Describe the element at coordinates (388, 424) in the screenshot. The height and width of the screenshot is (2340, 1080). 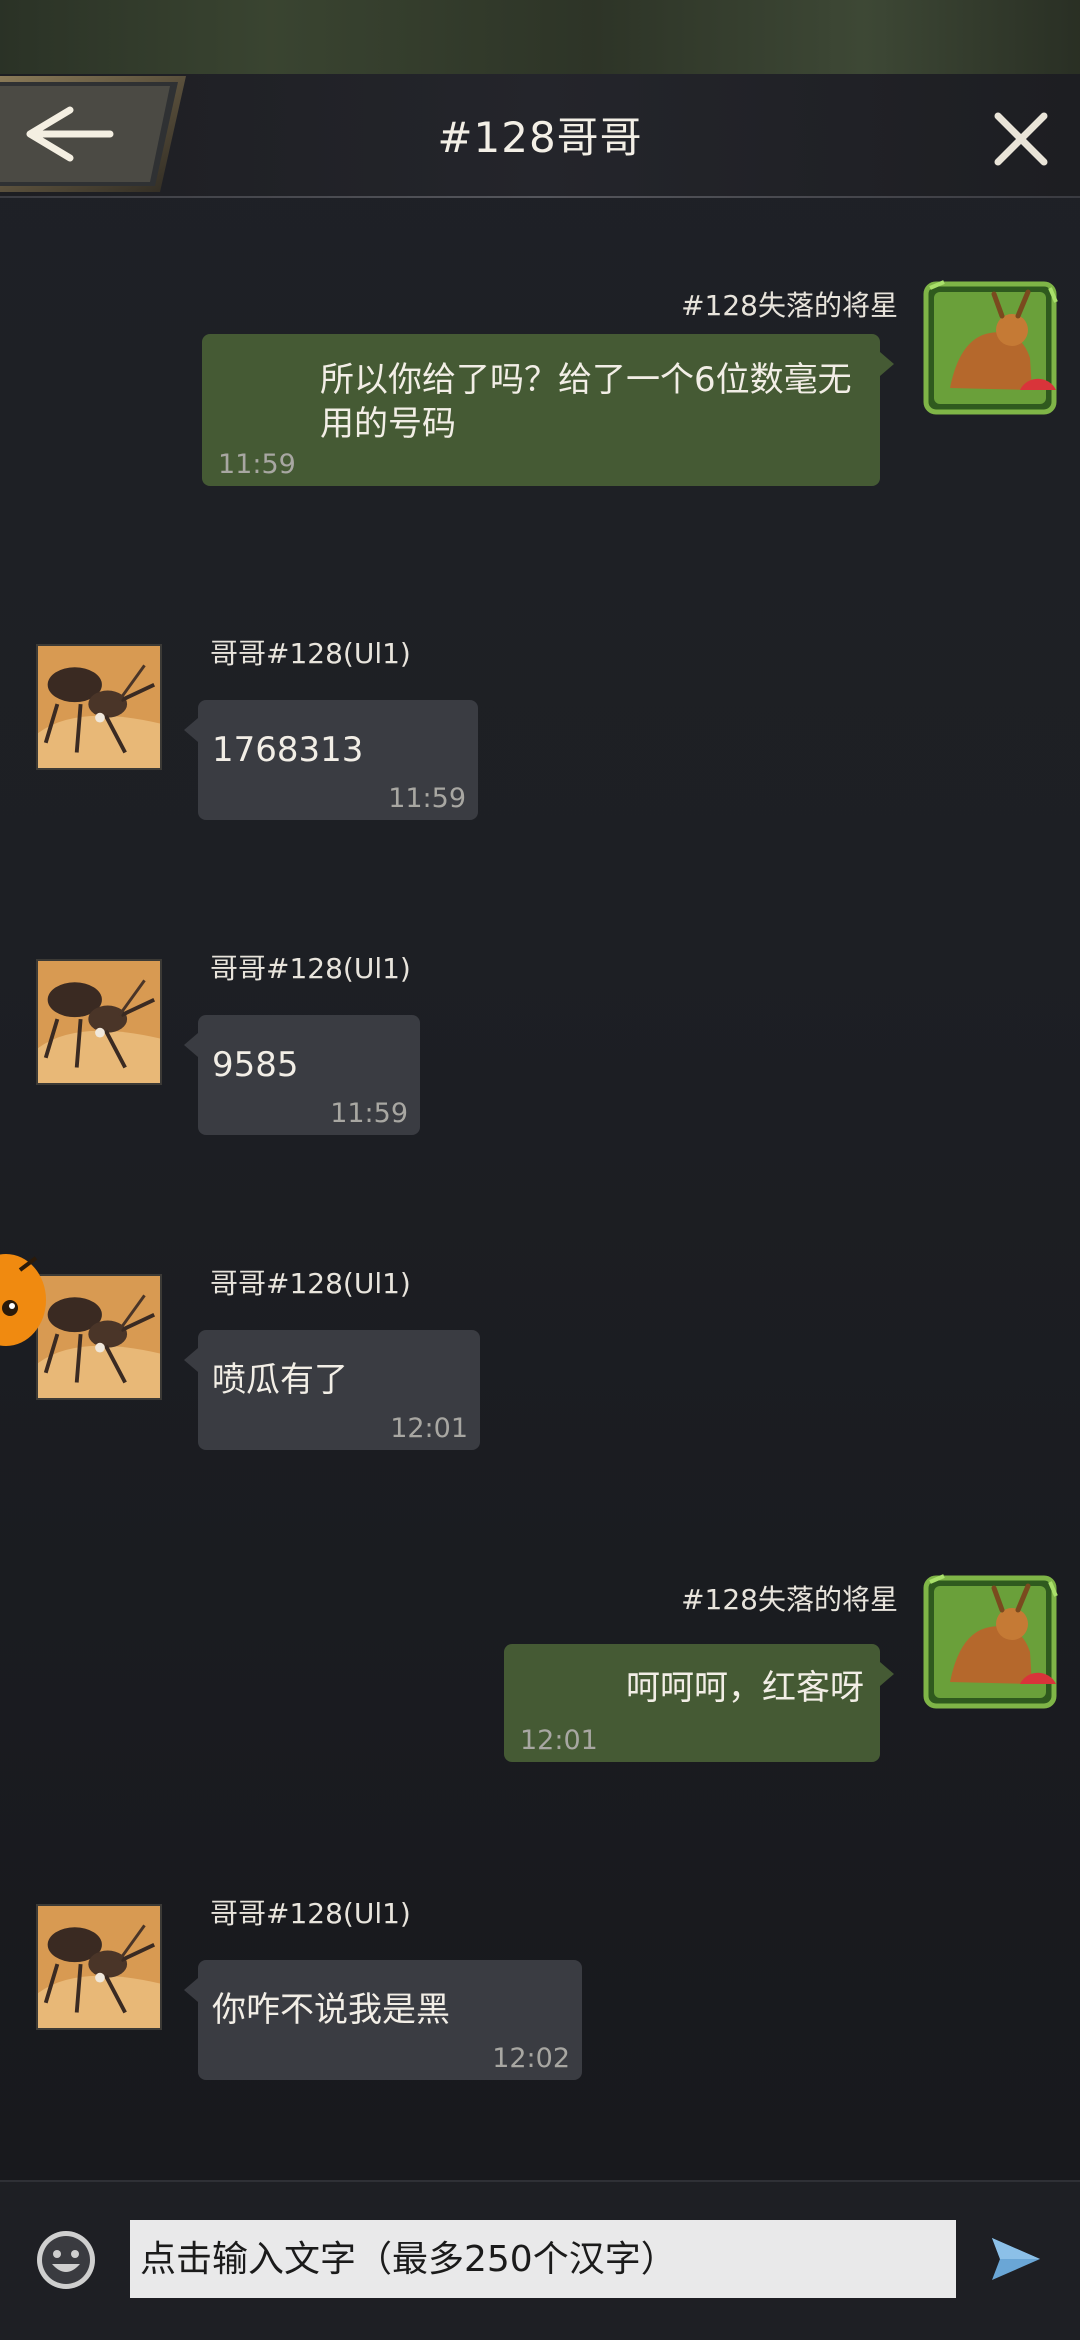
I see `message-text-line: 用的号码` at that location.